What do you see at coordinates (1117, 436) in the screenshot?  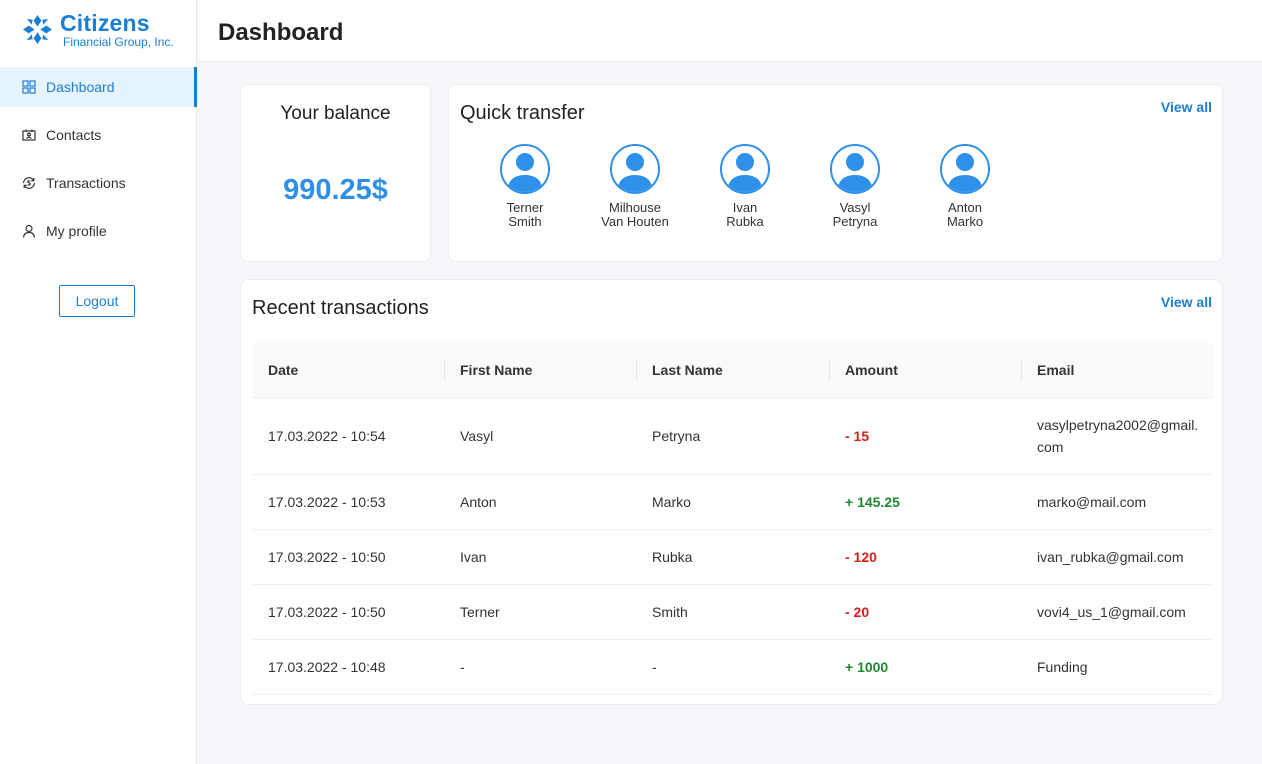 I see `cell-email: vasylpetryna2002@gmail.com` at bounding box center [1117, 436].